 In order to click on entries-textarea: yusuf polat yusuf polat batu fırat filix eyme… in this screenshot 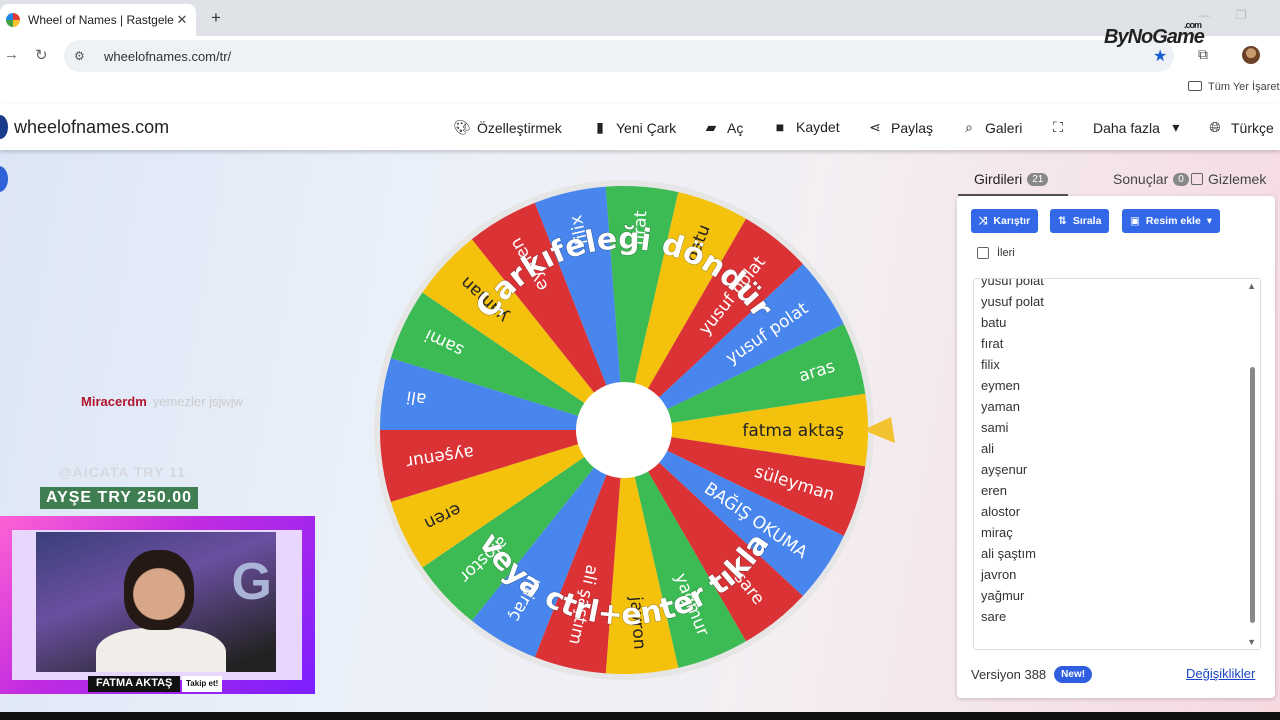, I will do `click(1117, 464)`.